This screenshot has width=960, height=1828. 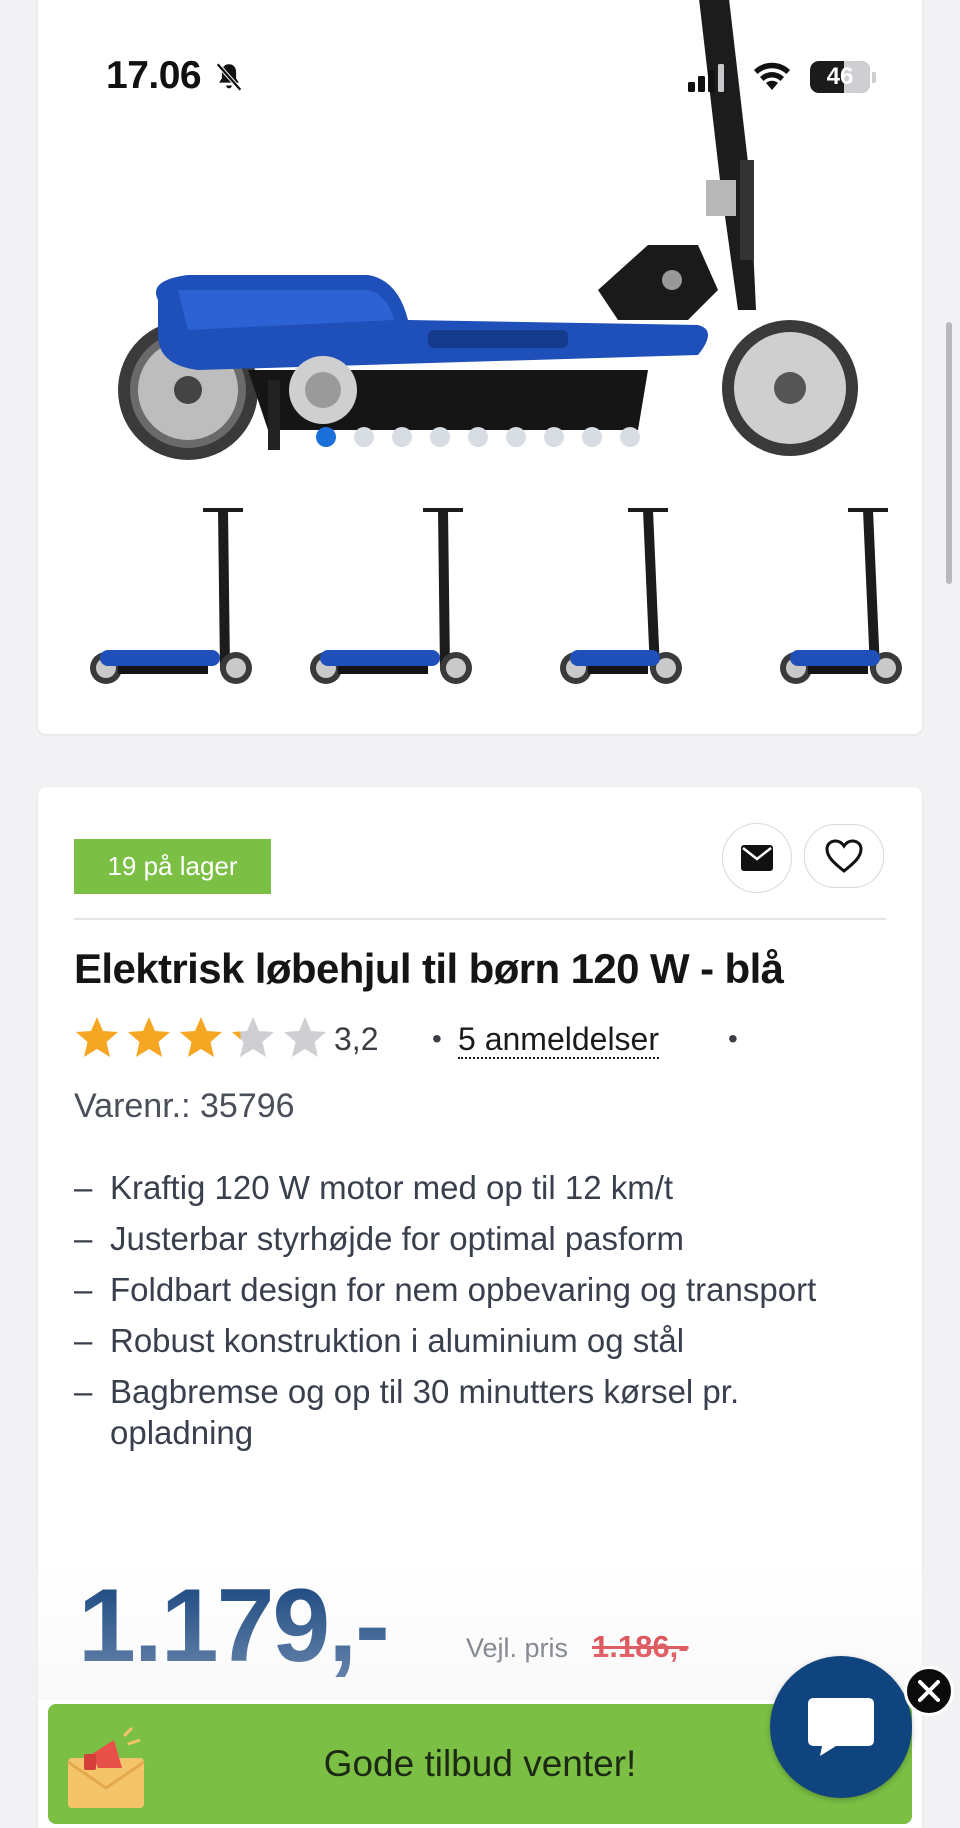 I want to click on rrp-label: Vejl. pris, so click(x=517, y=1648).